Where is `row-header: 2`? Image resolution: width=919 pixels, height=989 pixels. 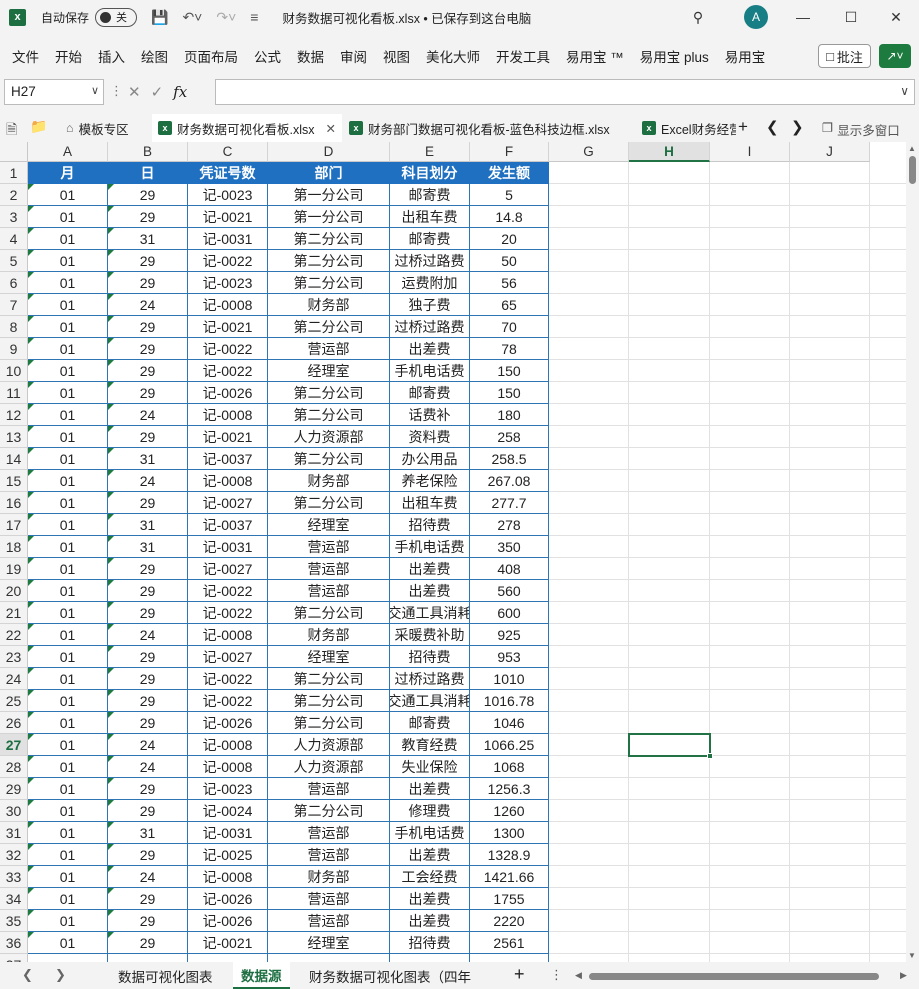 row-header: 2 is located at coordinates (14, 195).